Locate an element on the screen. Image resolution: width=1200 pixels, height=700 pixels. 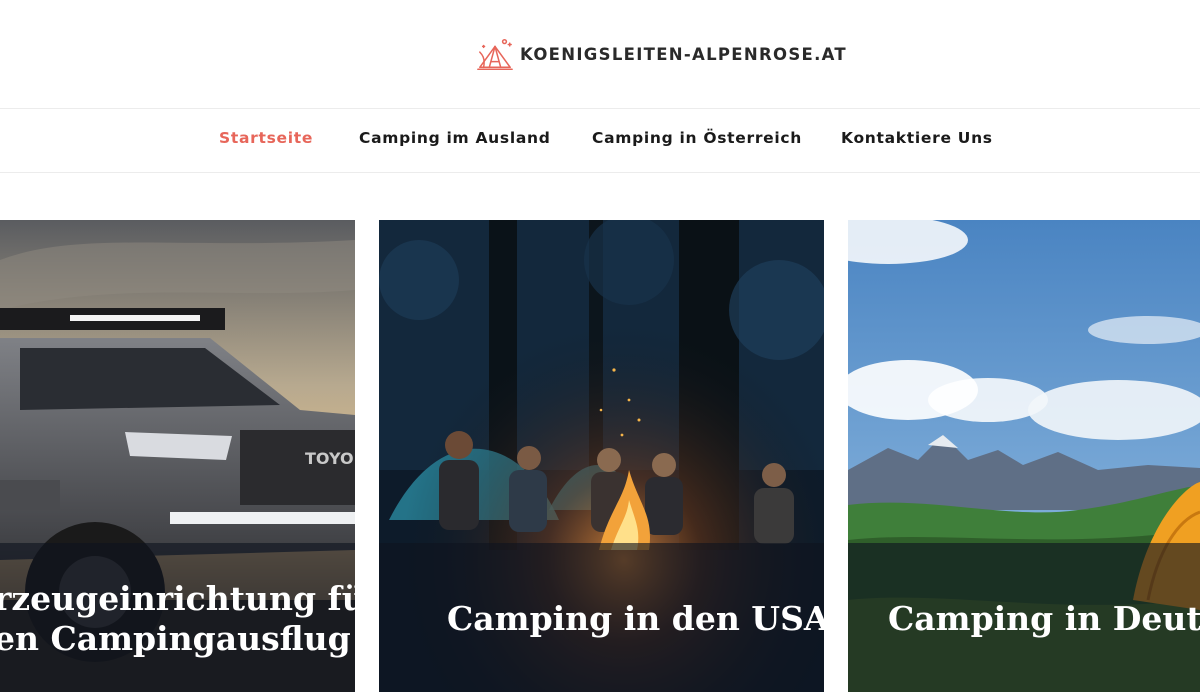
post-title: rzeugeinrichtung für is located at coordinates (177, 598).